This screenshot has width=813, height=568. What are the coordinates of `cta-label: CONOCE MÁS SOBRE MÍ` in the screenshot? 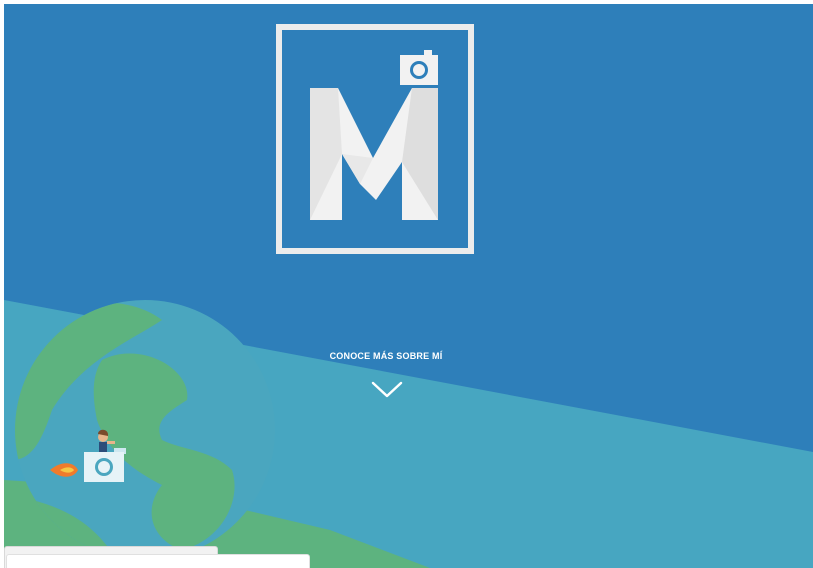 It's located at (386, 356).